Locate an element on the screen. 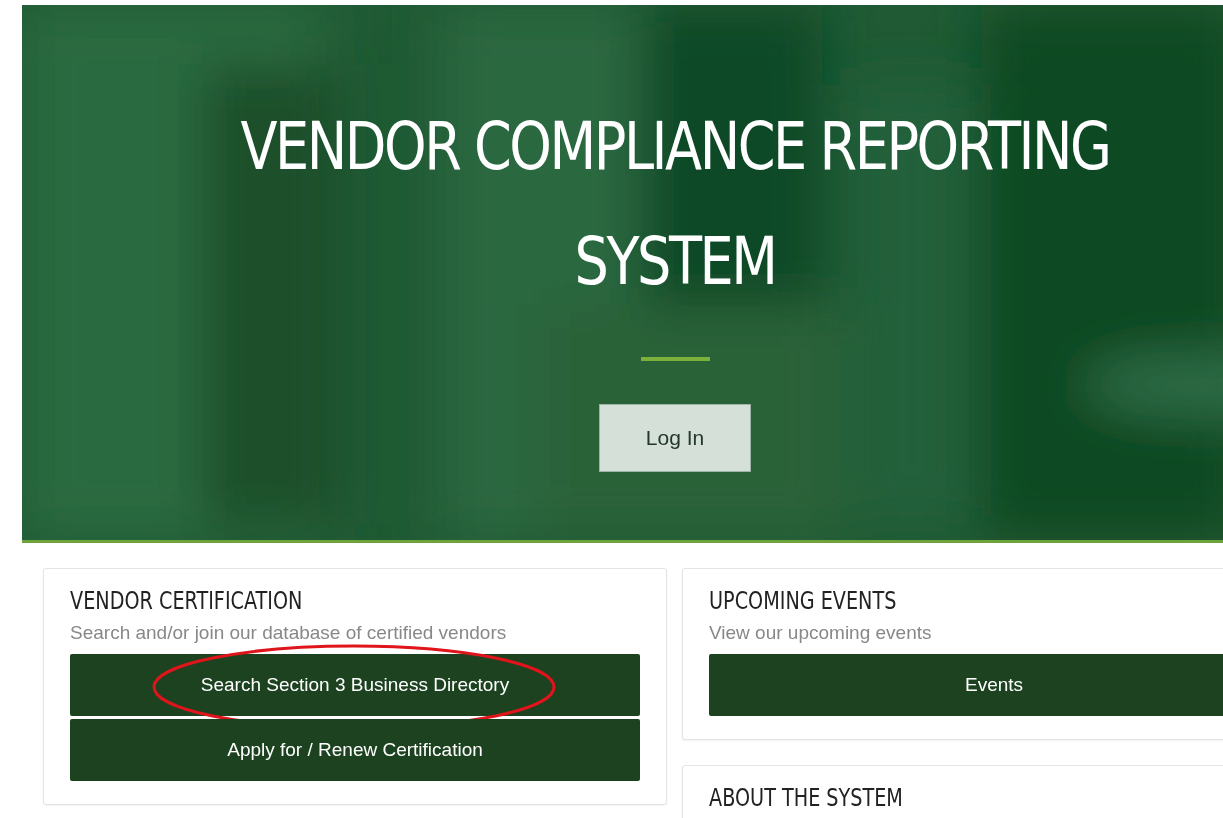 Image resolution: width=1223 pixels, height=818 pixels. card-title: UPCOMING EVENTS is located at coordinates (803, 601).